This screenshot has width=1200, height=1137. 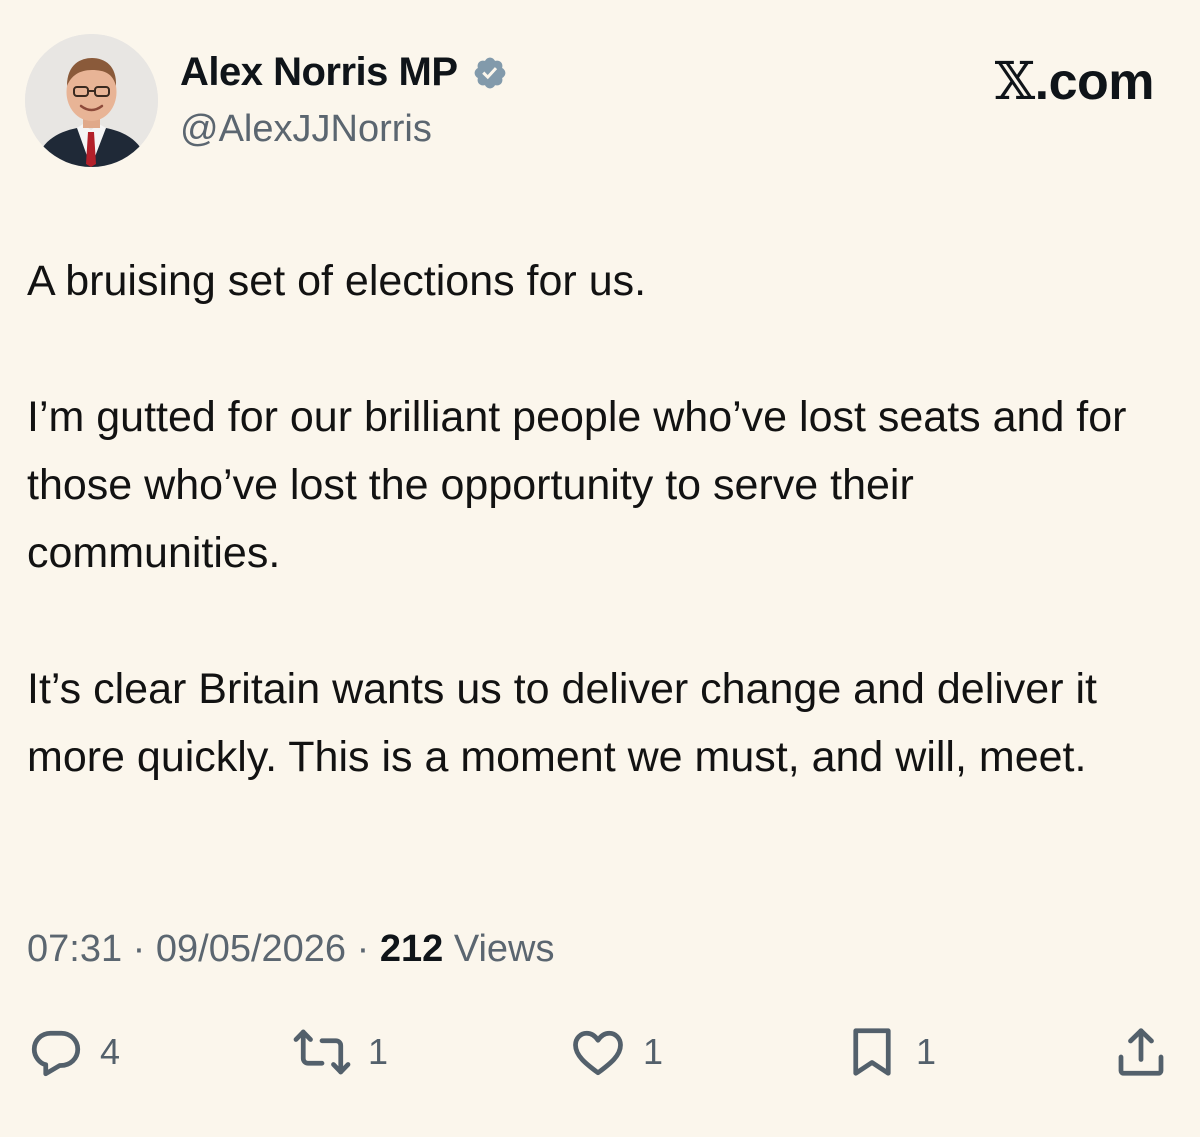 I want to click on x-com-logo: 𝕏 .com, so click(x=1074, y=82).